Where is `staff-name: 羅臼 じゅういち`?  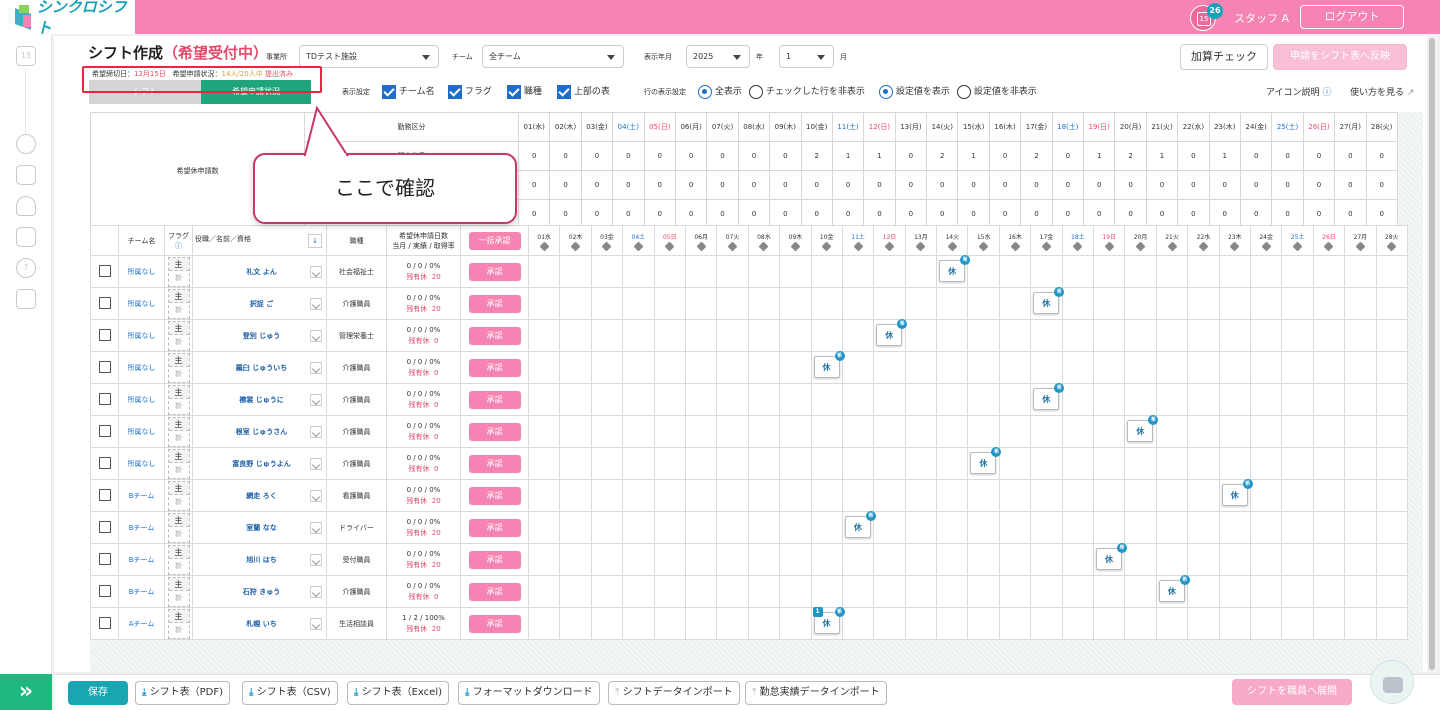 staff-name: 羅臼 じゅういち is located at coordinates (261, 368).